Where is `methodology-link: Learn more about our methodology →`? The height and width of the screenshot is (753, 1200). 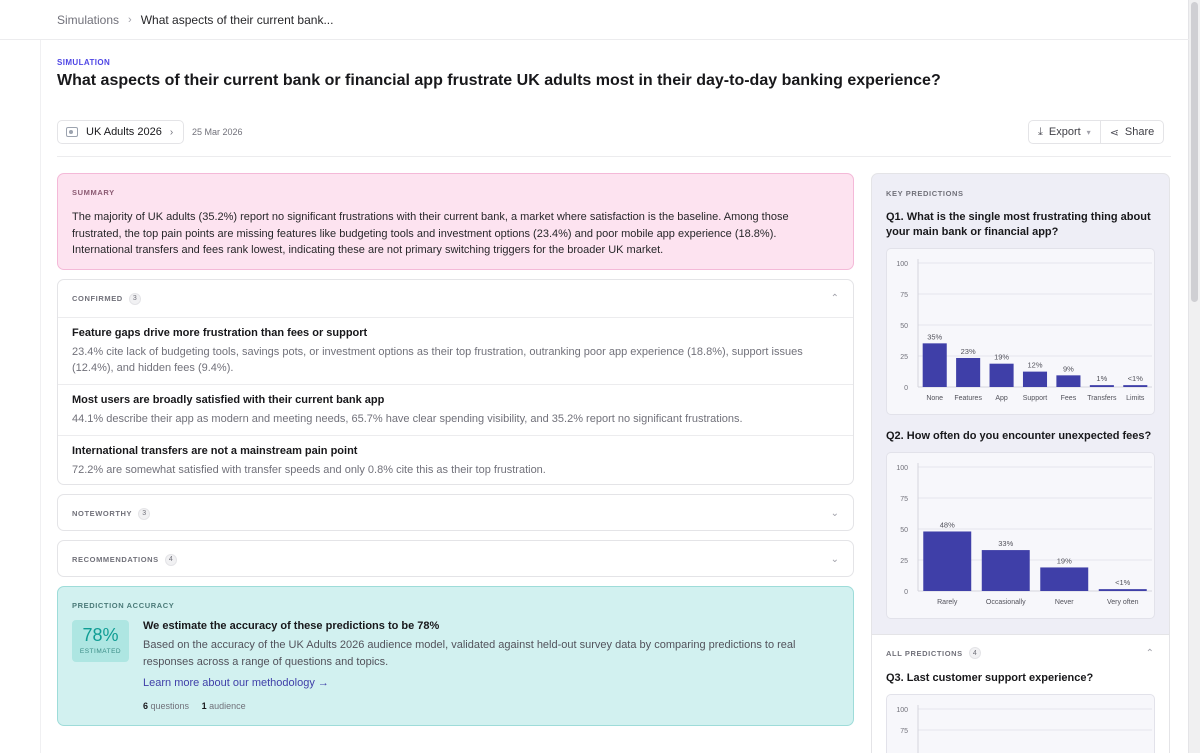 methodology-link: Learn more about our methodology → is located at coordinates (236, 683).